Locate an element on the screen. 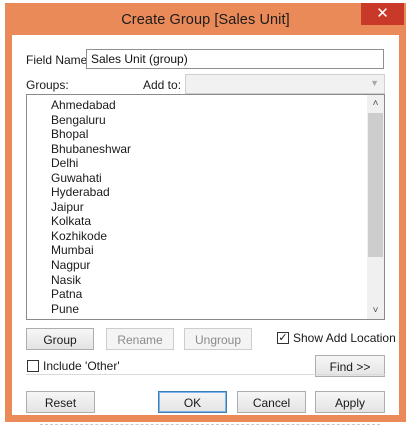  add-to-dropdown: ▼ is located at coordinates (285, 84).